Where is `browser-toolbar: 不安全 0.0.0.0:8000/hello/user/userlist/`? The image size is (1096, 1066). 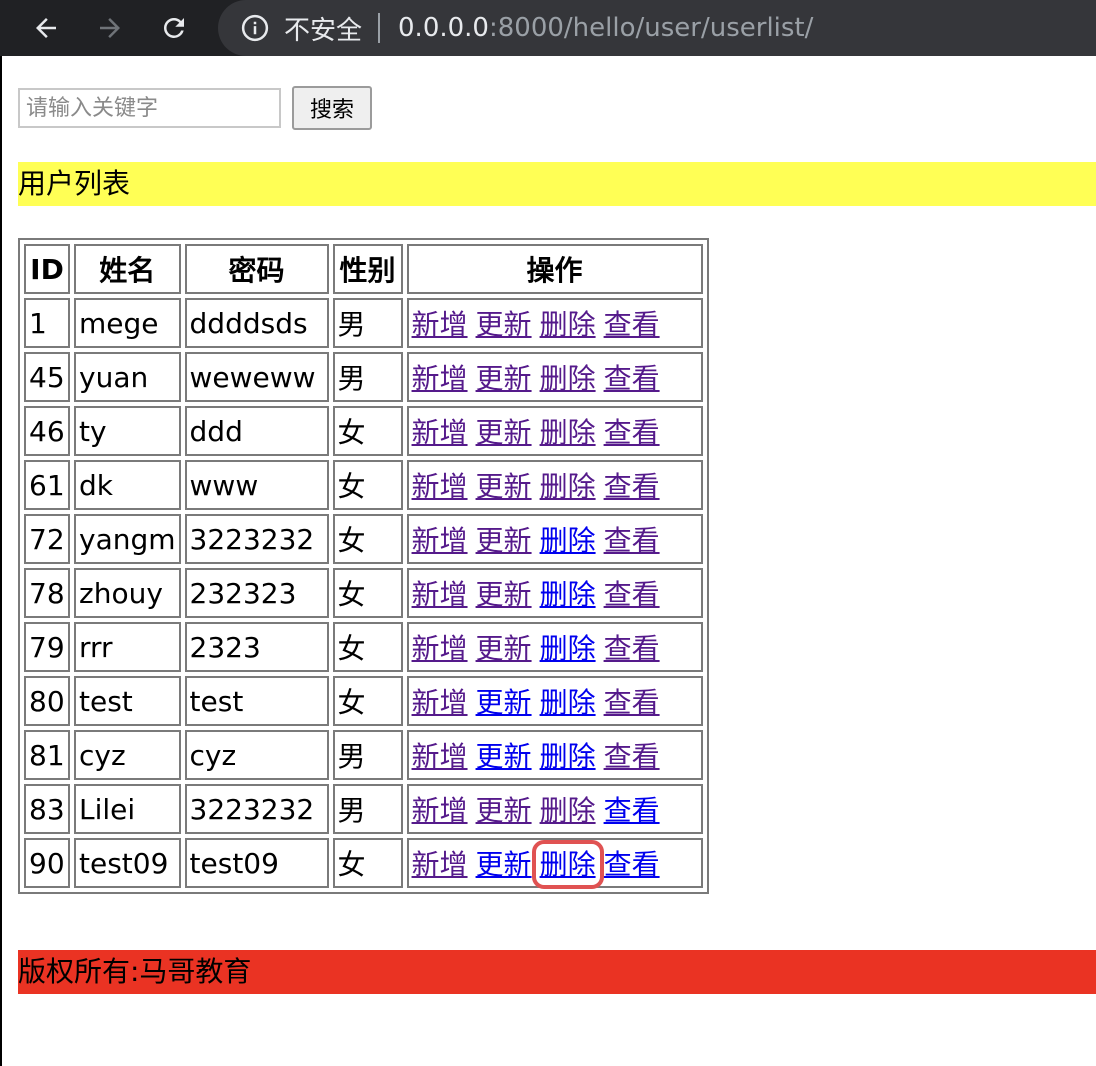 browser-toolbar: 不安全 0.0.0.0:8000/hello/user/userlist/ is located at coordinates (548, 28).